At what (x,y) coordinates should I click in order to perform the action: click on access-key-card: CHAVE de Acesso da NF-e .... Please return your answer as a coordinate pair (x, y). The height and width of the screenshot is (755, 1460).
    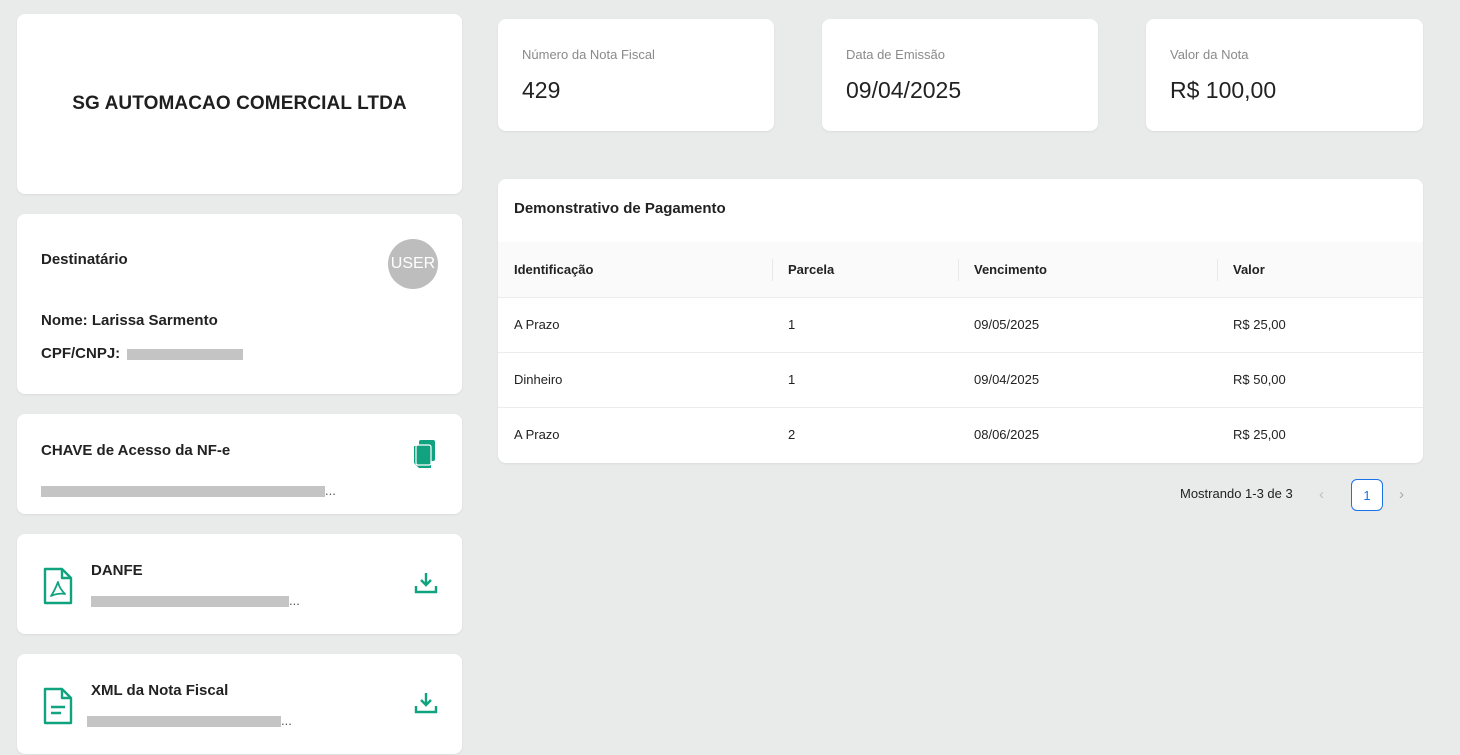
    Looking at the image, I should click on (239, 464).